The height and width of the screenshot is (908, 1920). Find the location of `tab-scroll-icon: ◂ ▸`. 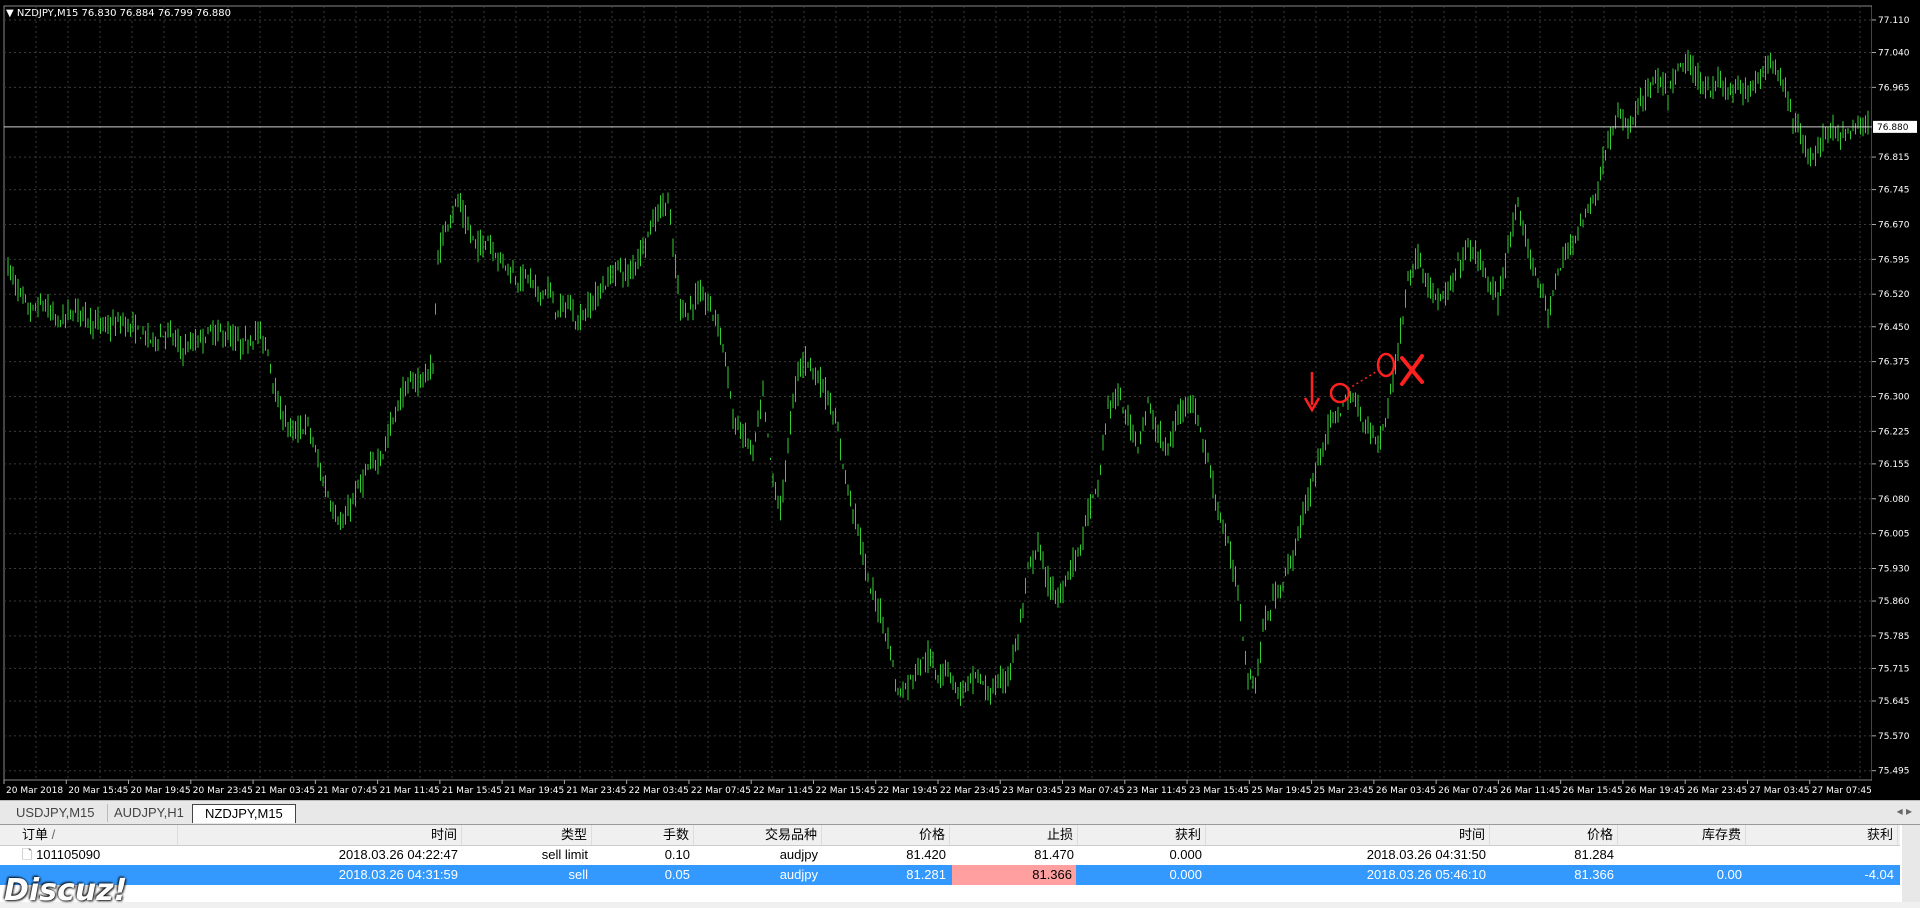

tab-scroll-icon: ◂ ▸ is located at coordinates (1904, 811).